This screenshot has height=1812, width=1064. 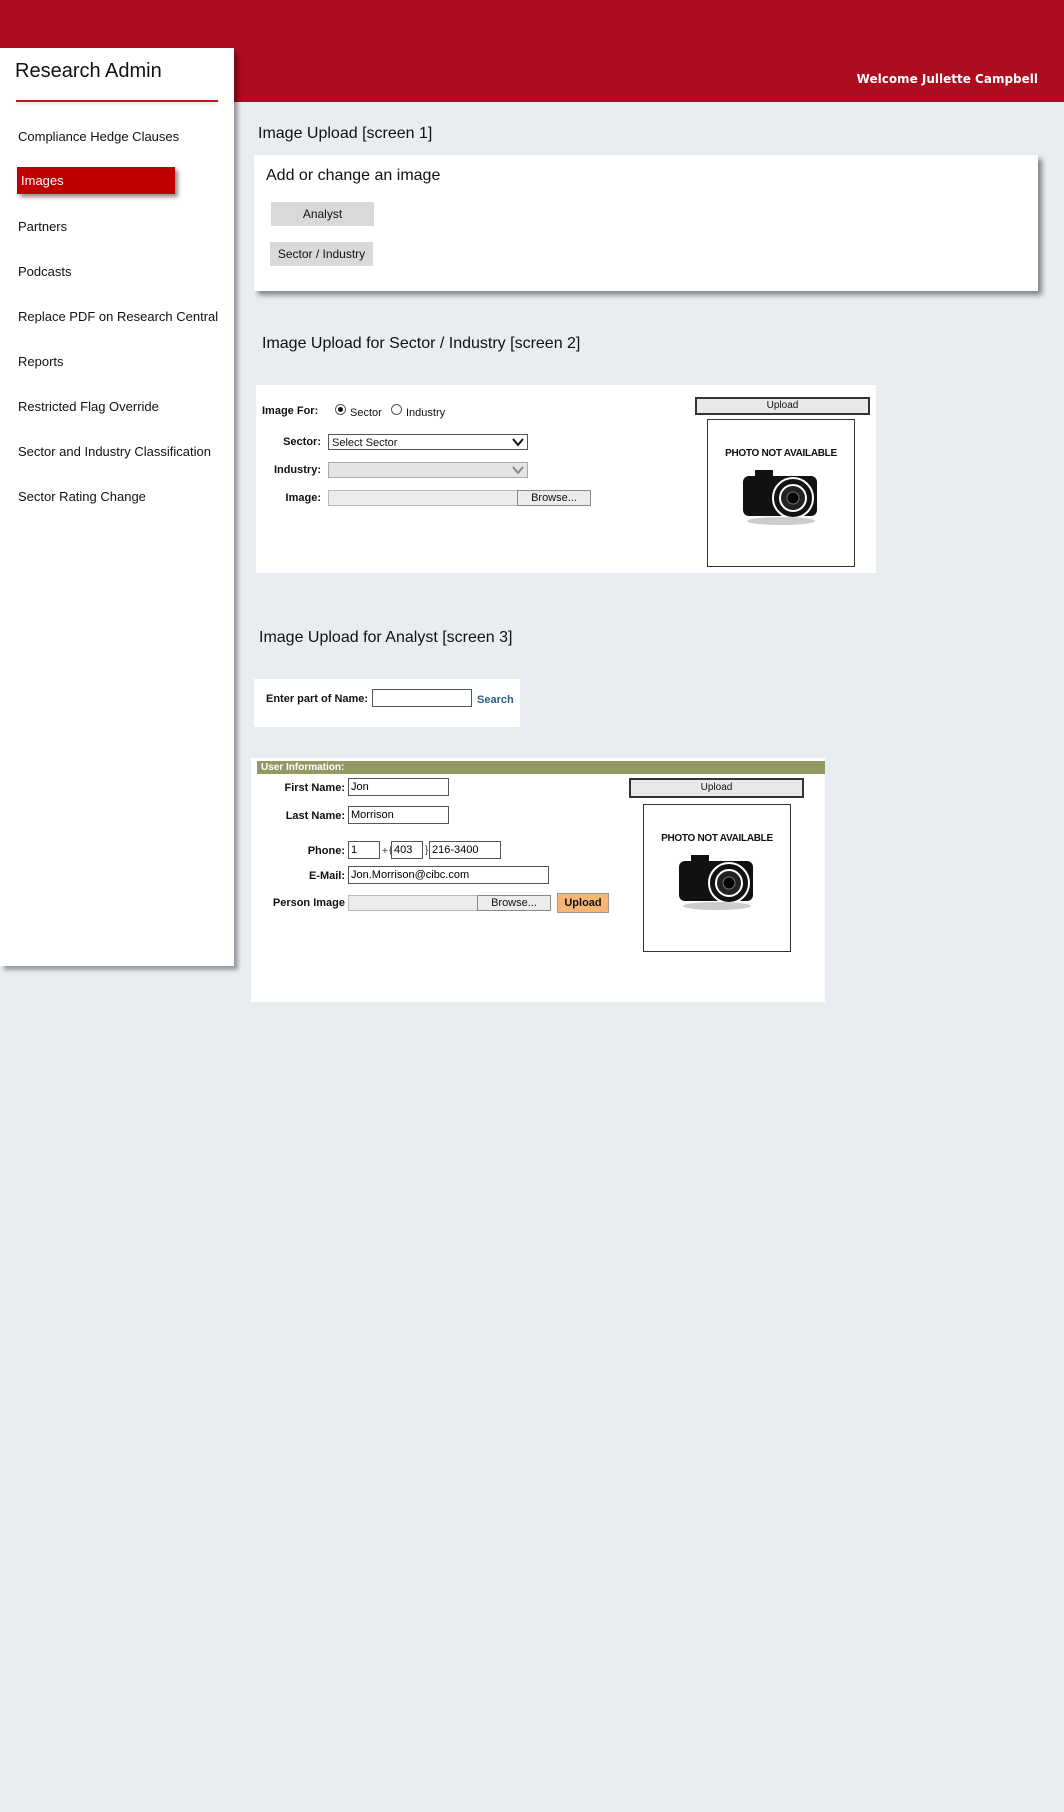 What do you see at coordinates (366, 413) in the screenshot?
I see `radio-sector-label: Sector` at bounding box center [366, 413].